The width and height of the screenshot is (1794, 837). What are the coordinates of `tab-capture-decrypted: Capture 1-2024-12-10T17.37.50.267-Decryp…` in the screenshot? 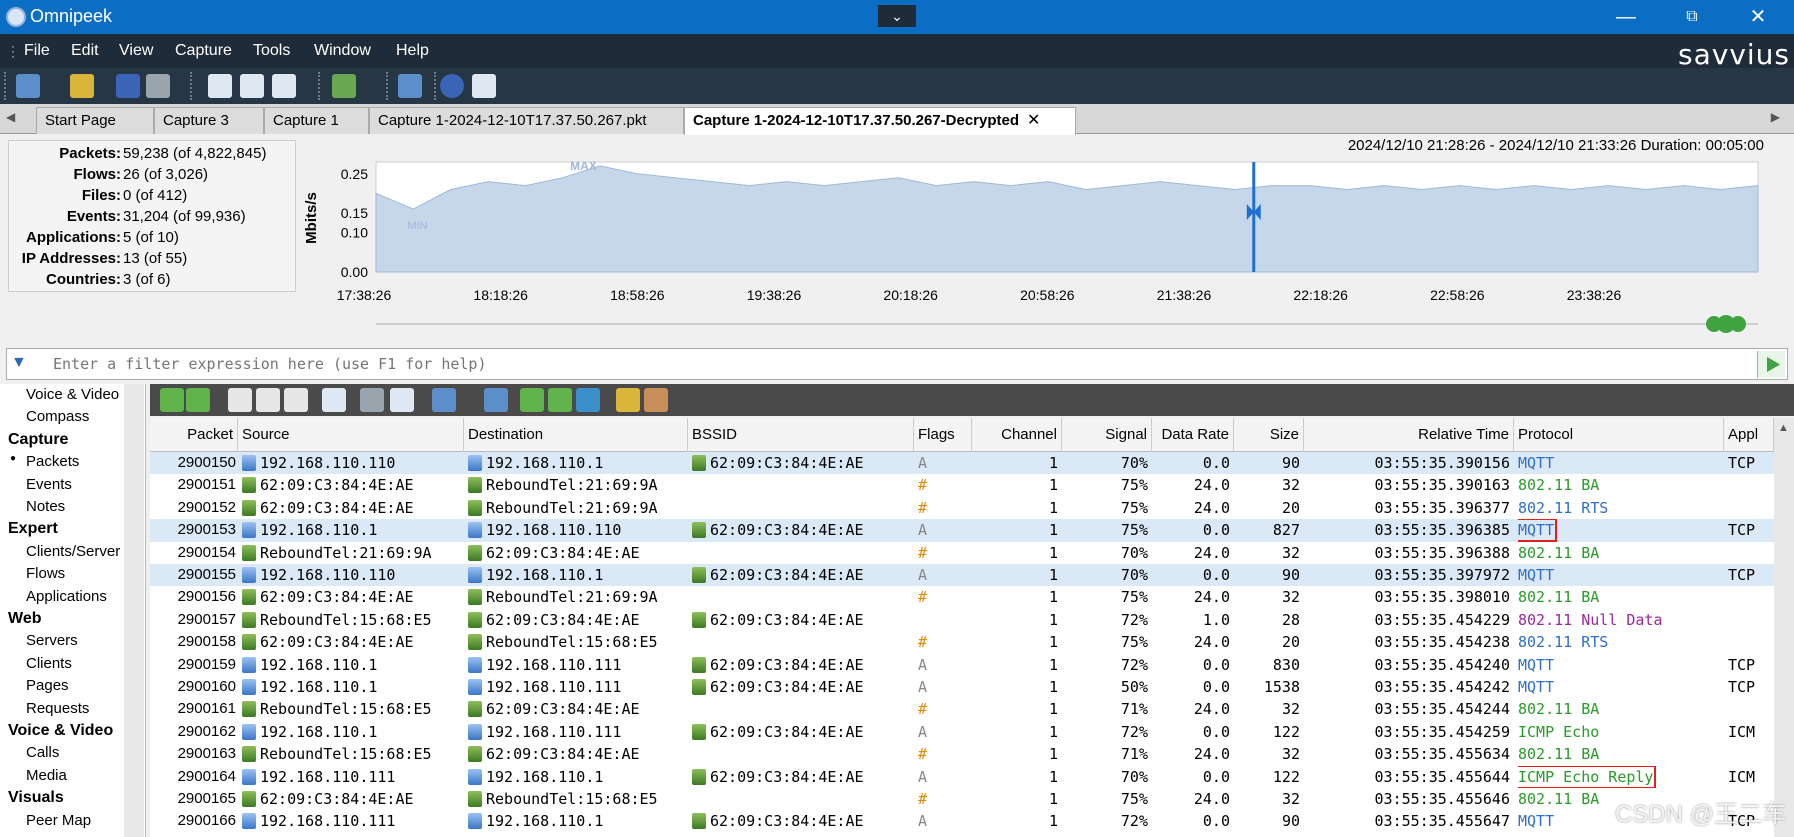 It's located at (880, 121).